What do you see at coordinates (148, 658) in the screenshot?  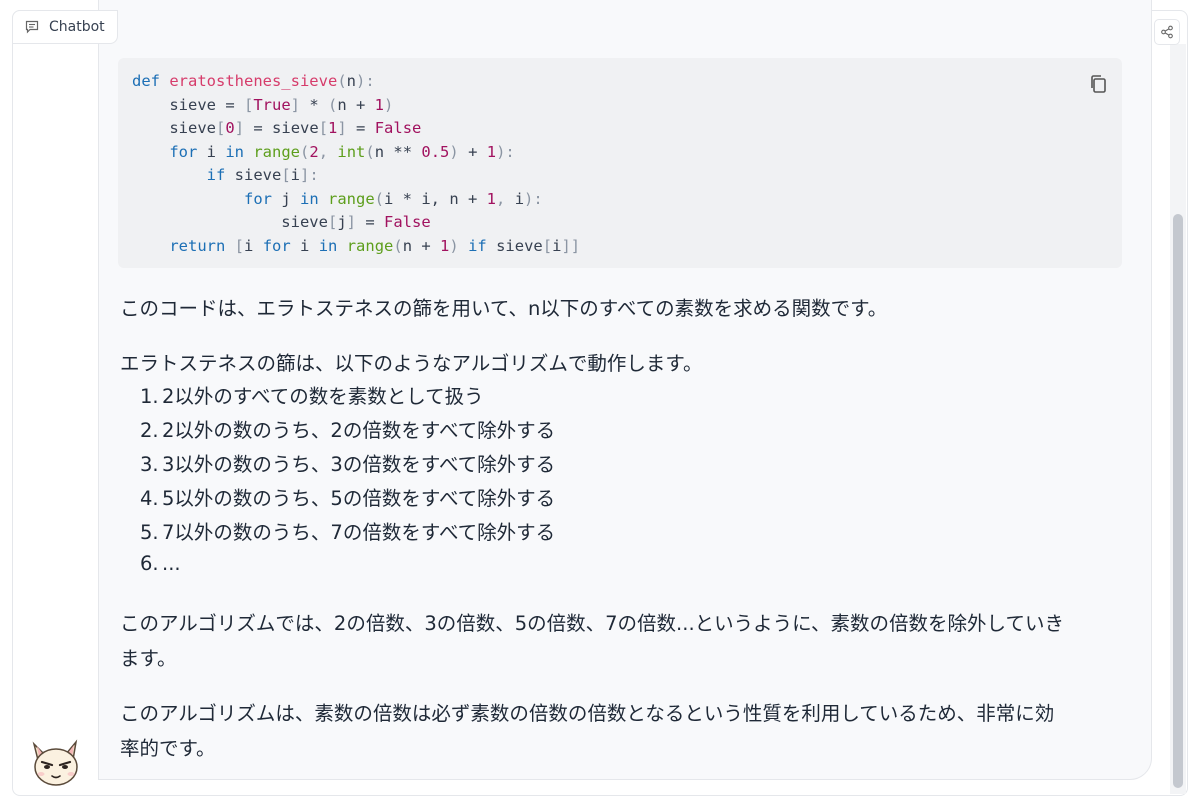 I see `paragraph-explanation-line2: ます。` at bounding box center [148, 658].